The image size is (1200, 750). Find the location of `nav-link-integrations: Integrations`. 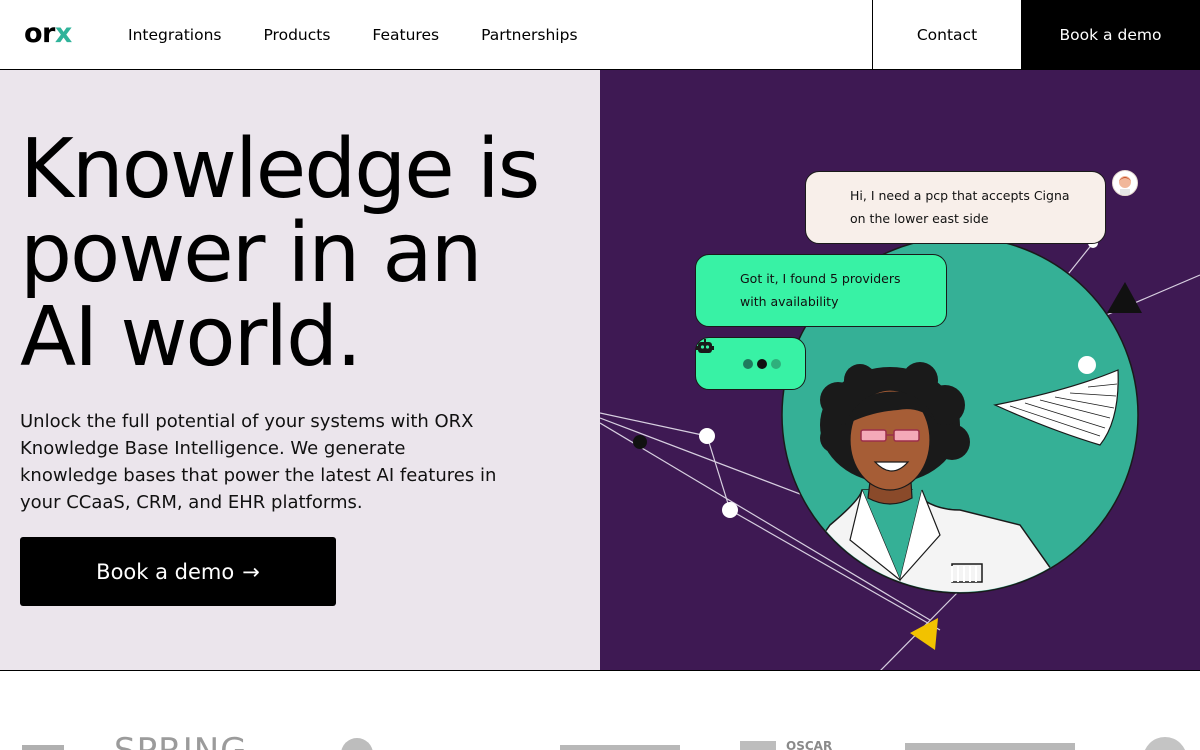

nav-link-integrations: Integrations is located at coordinates (174, 35).